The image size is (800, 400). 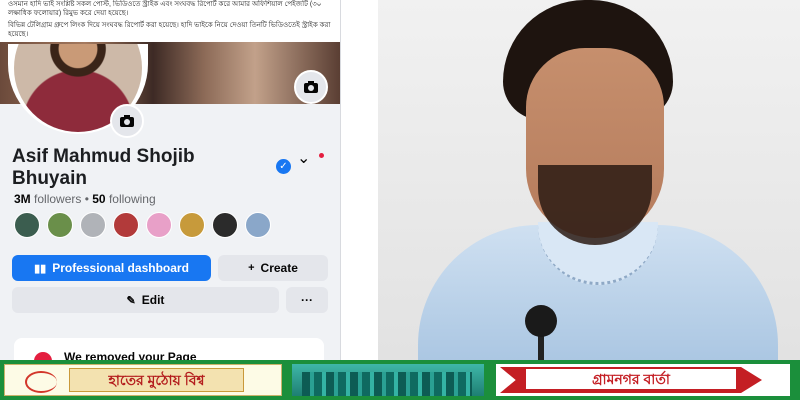 I want to click on following-count: 50, so click(x=98, y=199).